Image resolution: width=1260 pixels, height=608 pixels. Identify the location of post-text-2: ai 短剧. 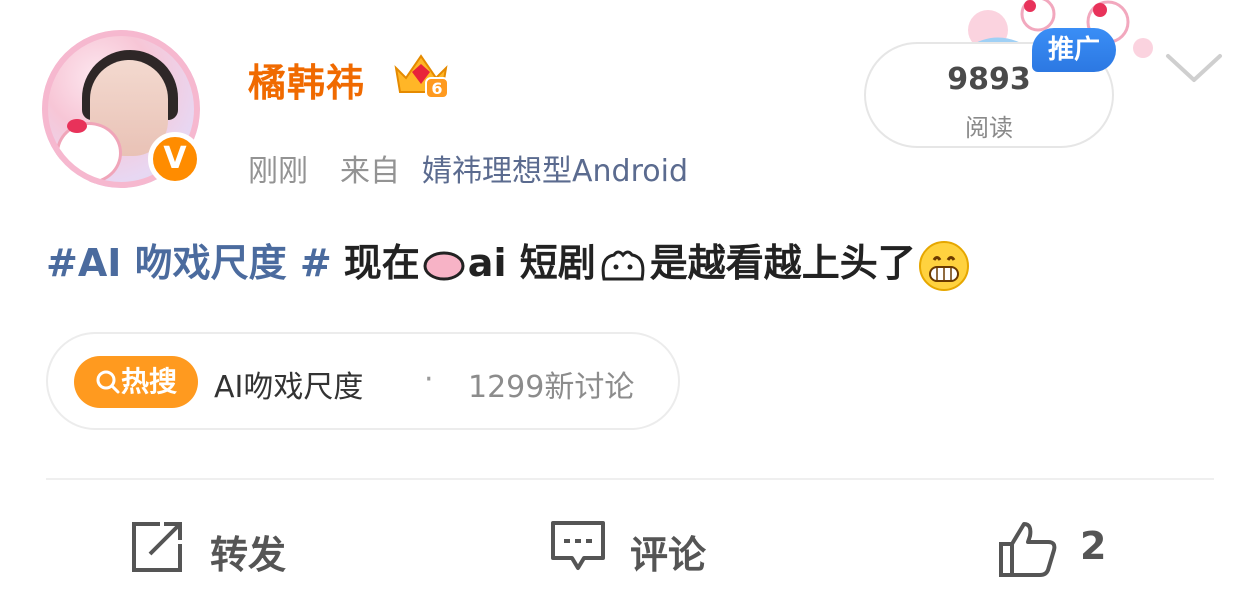
(531, 263).